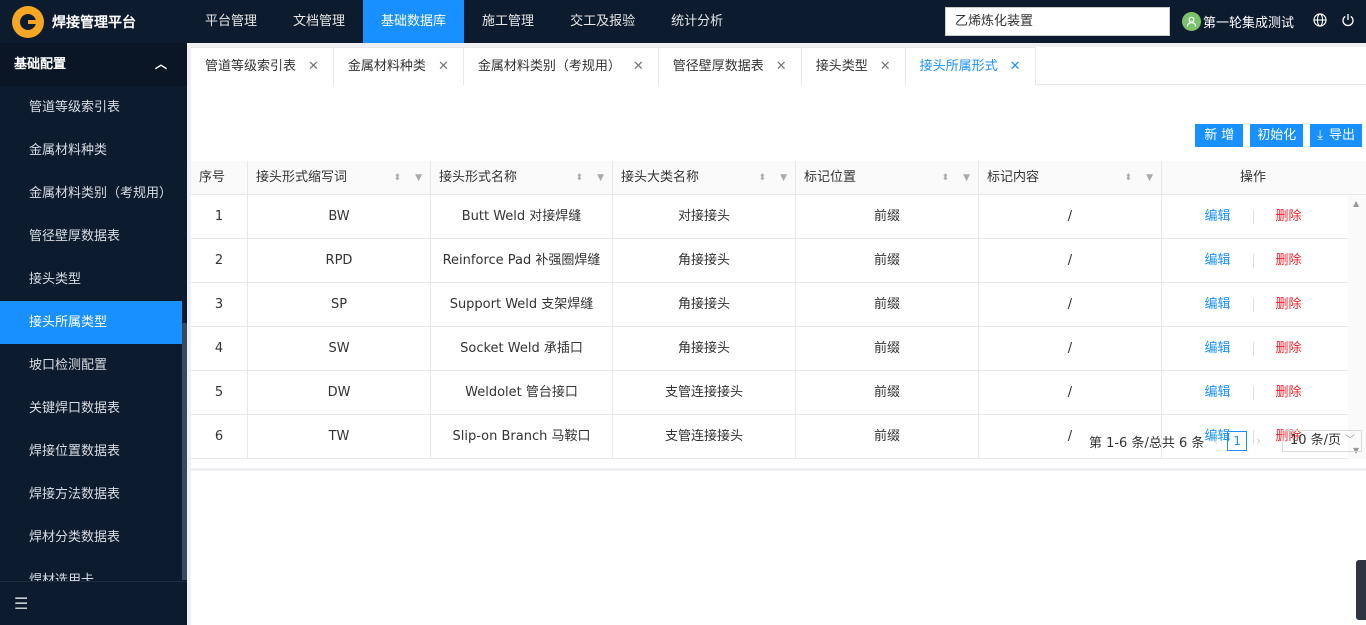 Image resolution: width=1366 pixels, height=625 pixels. I want to click on table-cell: Reinforce Pad 补强圈焊缝, so click(522, 261).